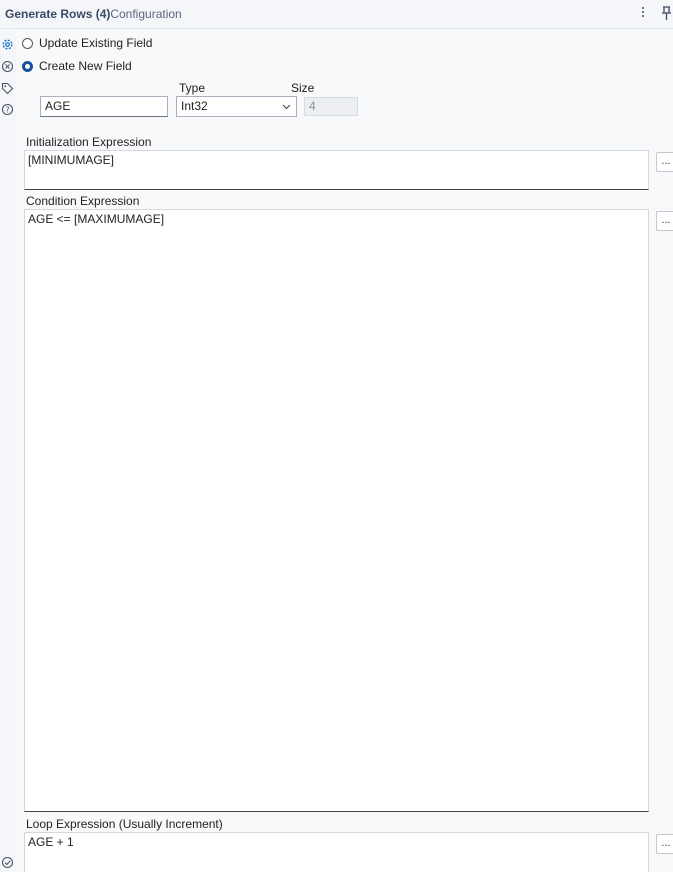  What do you see at coordinates (7, 862) in the screenshot?
I see `check-icon` at bounding box center [7, 862].